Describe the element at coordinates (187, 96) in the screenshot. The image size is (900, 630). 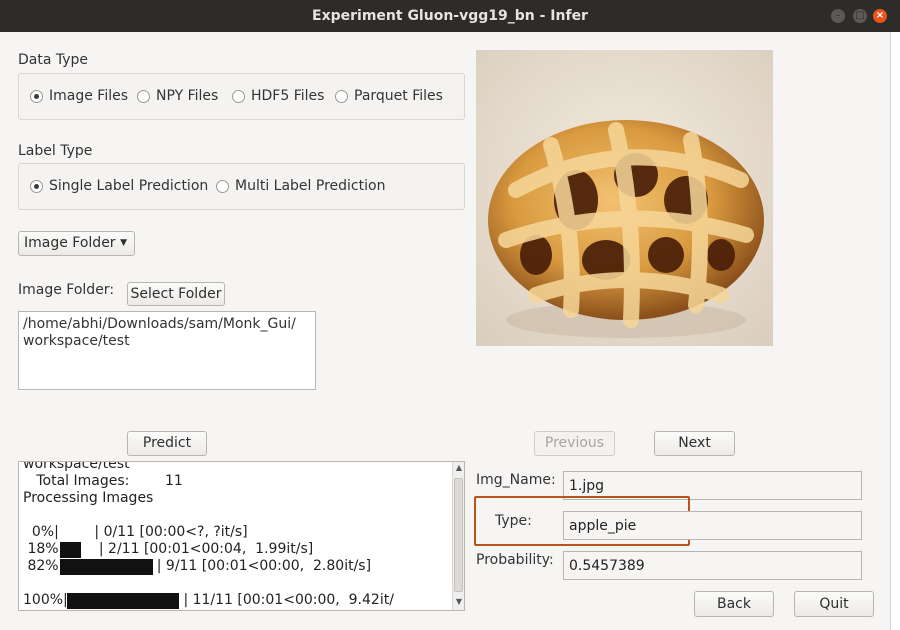
I see `radio-label: NPY Files` at that location.